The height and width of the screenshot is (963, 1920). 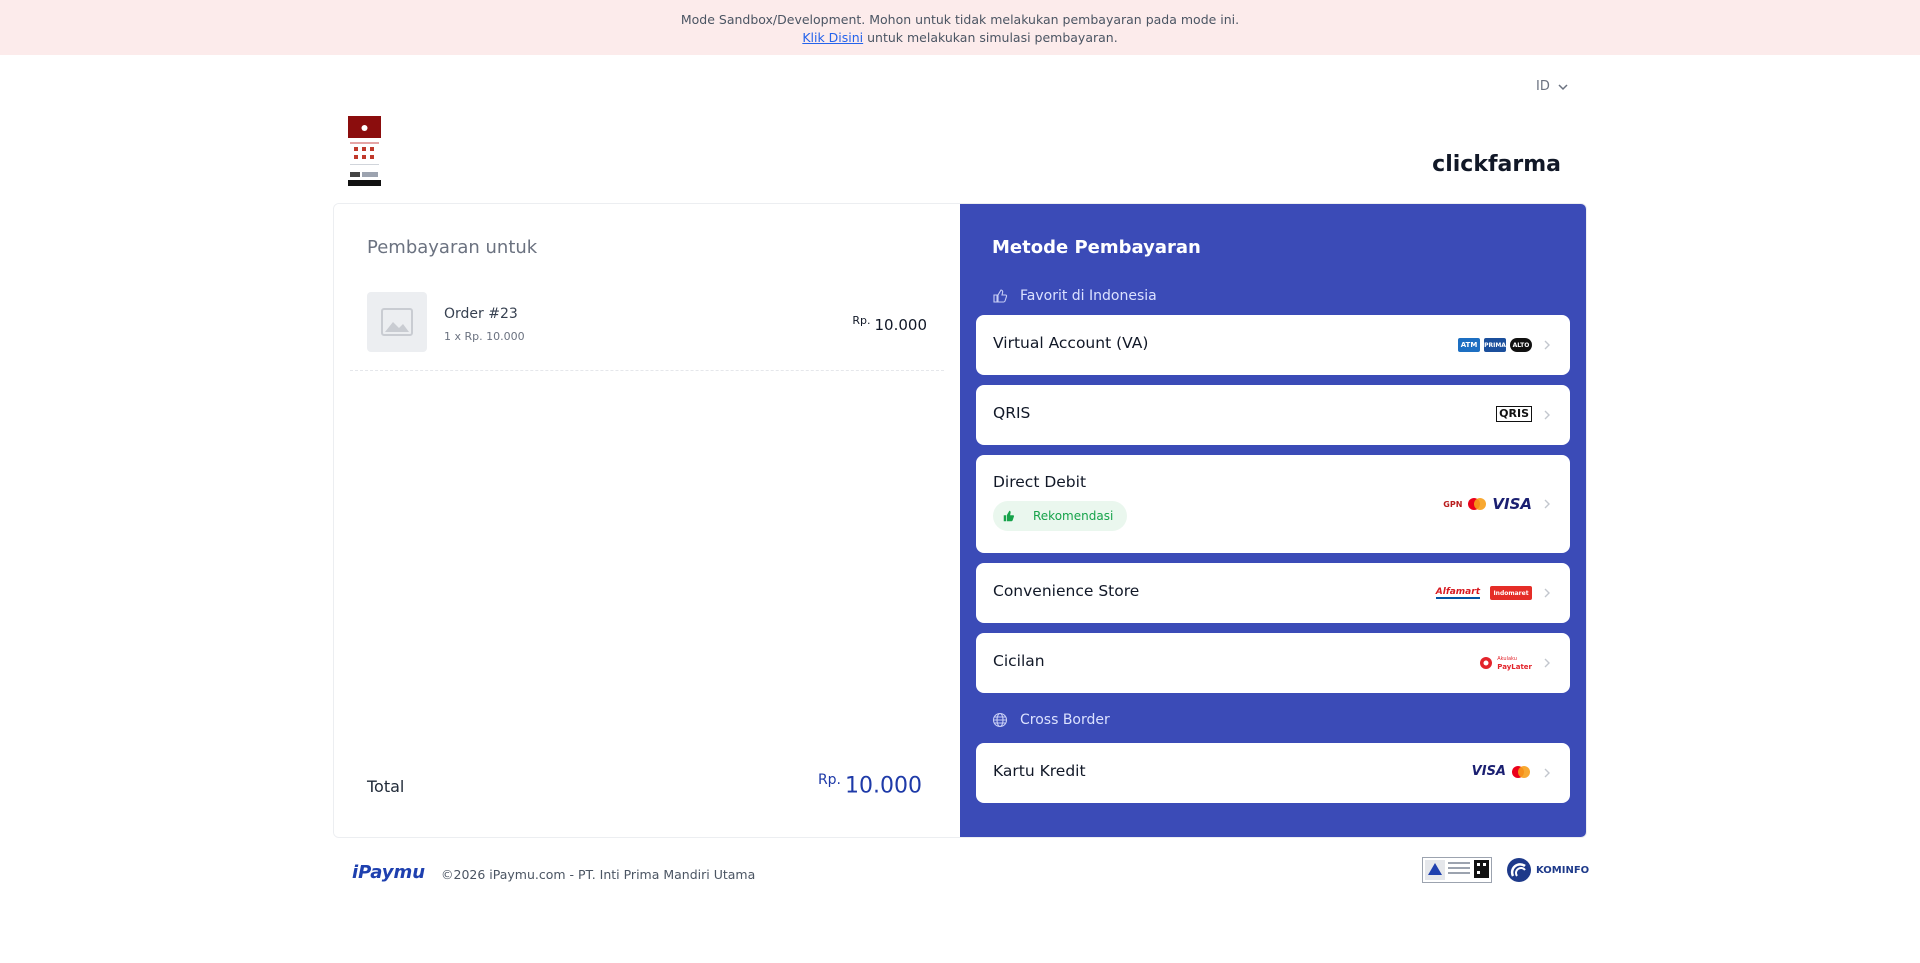 I want to click on footer-badges: KOMINFO, so click(x=1505, y=870).